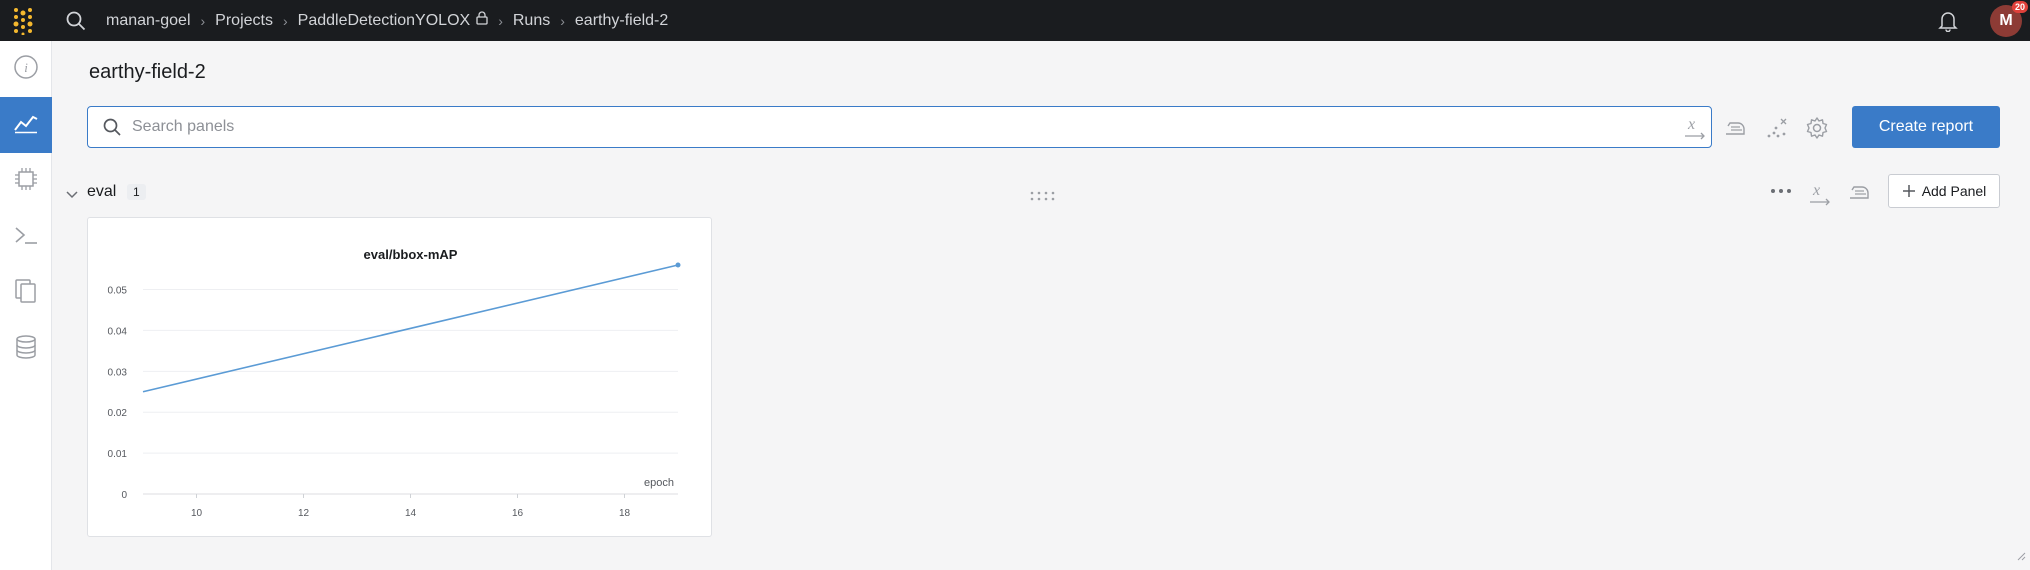 This screenshot has width=2030, height=570. I want to click on resize-handle-icon, so click(2021, 557).